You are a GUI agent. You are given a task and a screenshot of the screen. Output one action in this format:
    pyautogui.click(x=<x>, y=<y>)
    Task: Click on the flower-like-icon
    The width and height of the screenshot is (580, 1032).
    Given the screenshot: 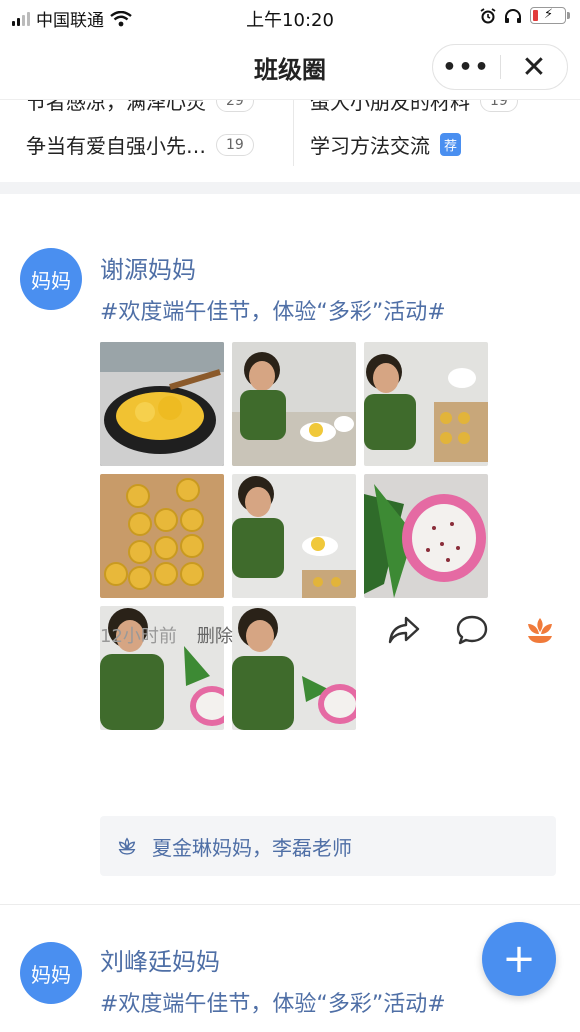 What is the action you would take?
    pyautogui.click(x=540, y=630)
    